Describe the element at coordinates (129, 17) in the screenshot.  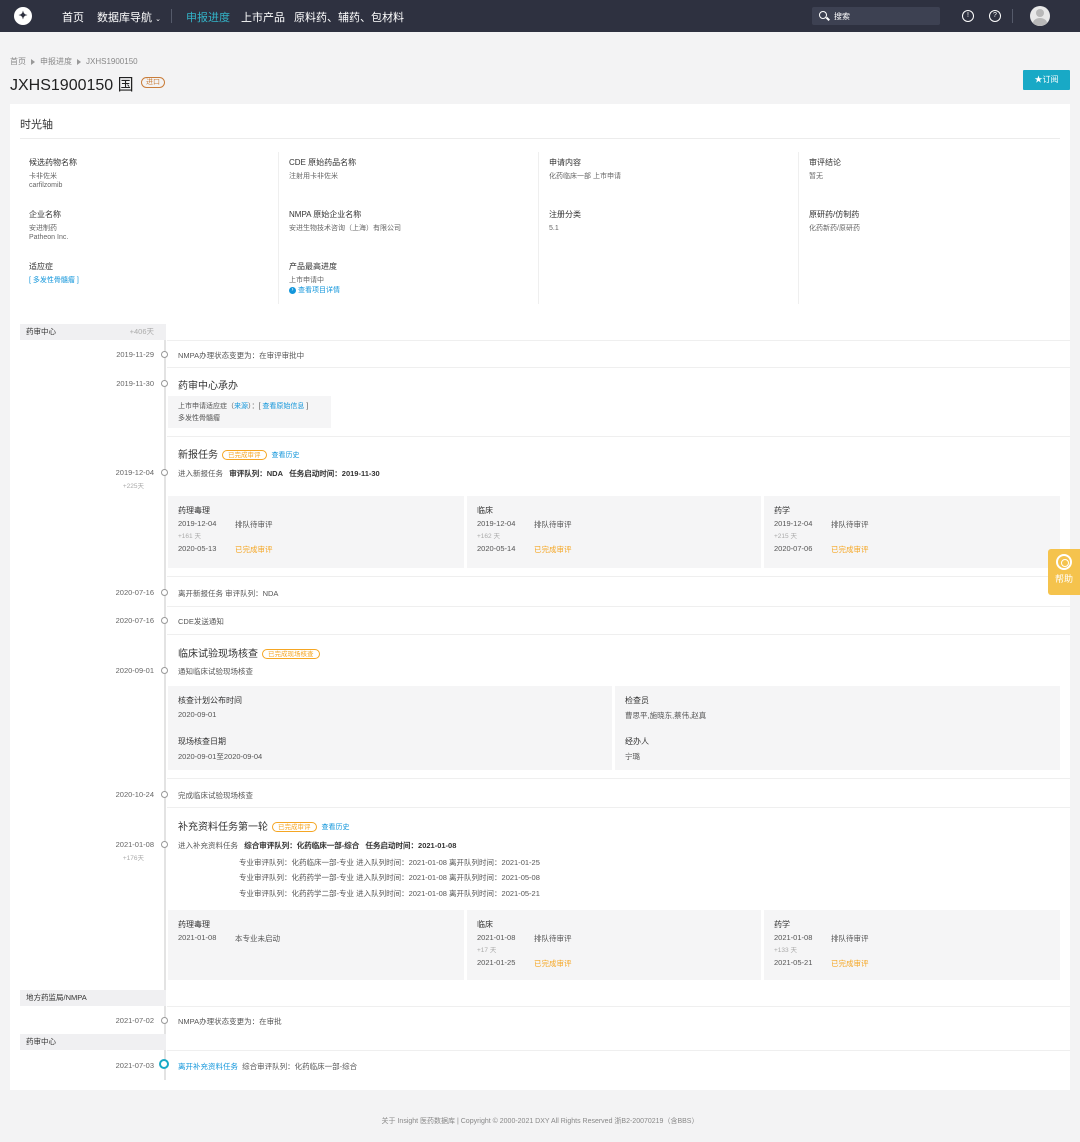
I see `nav-database: 数据库导航 ⌄` at that location.